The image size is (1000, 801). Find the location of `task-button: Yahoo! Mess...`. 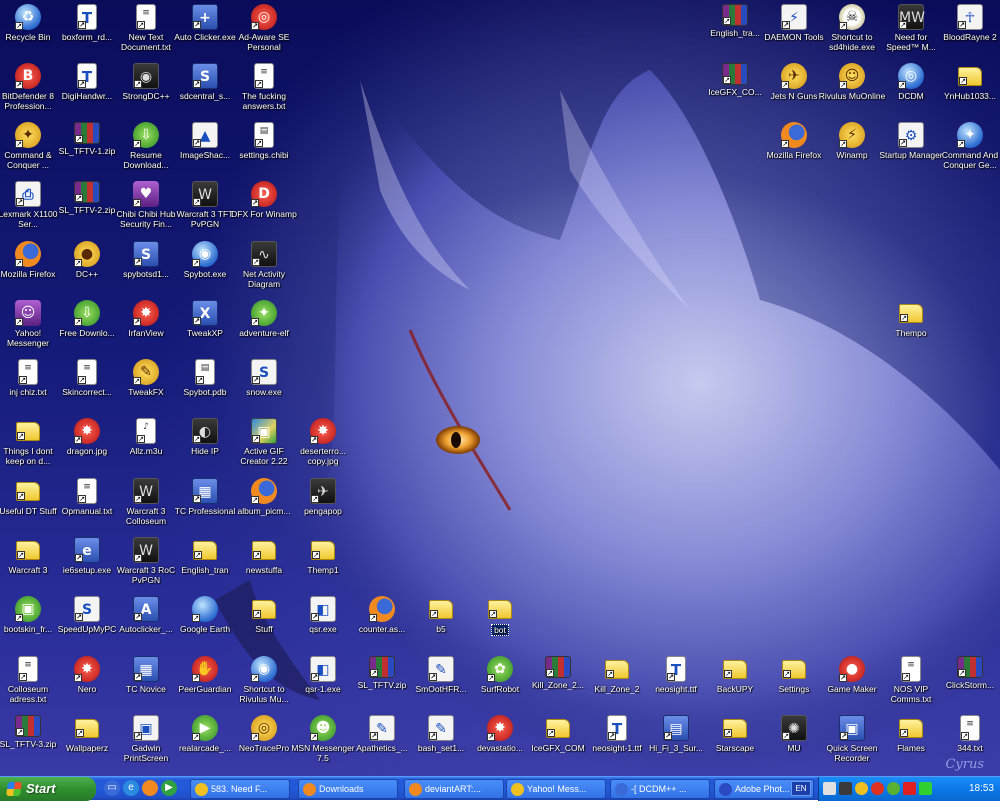

task-button: Yahoo! Mess... is located at coordinates (556, 789).